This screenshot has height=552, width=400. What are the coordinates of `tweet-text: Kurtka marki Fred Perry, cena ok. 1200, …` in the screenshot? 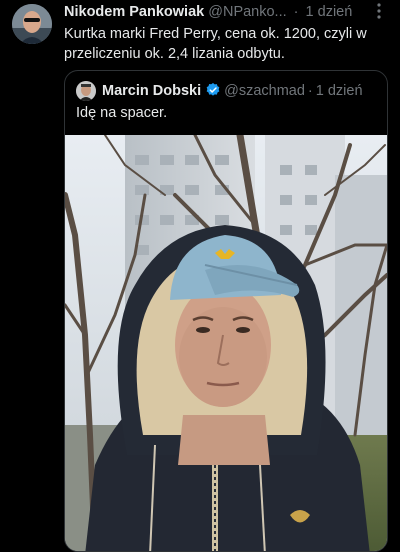 It's located at (215, 44).